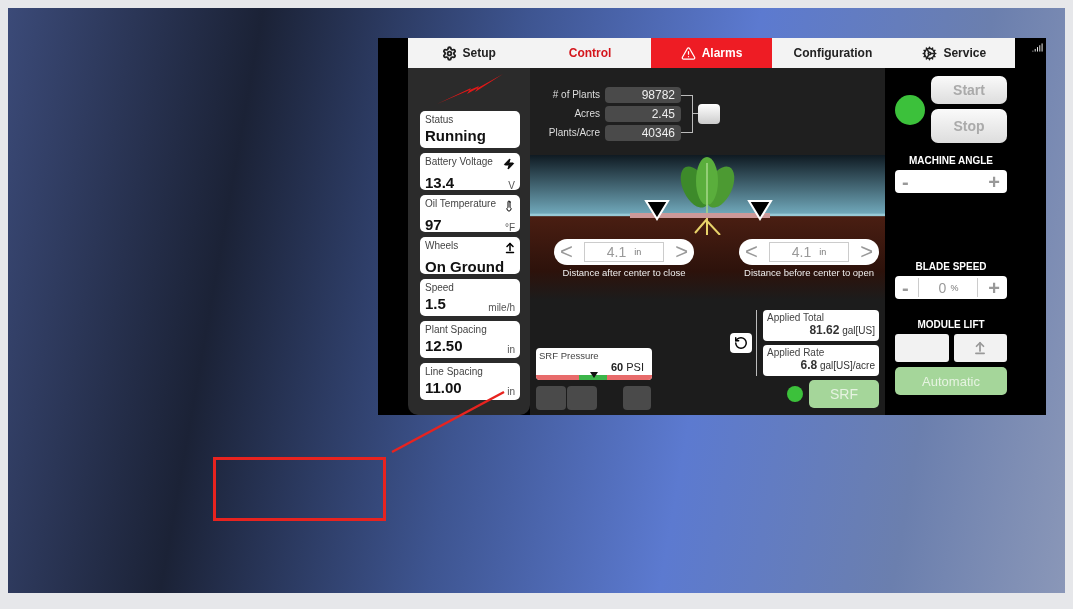 This screenshot has height=609, width=1073. I want to click on card-label: Wheels, so click(442, 246).